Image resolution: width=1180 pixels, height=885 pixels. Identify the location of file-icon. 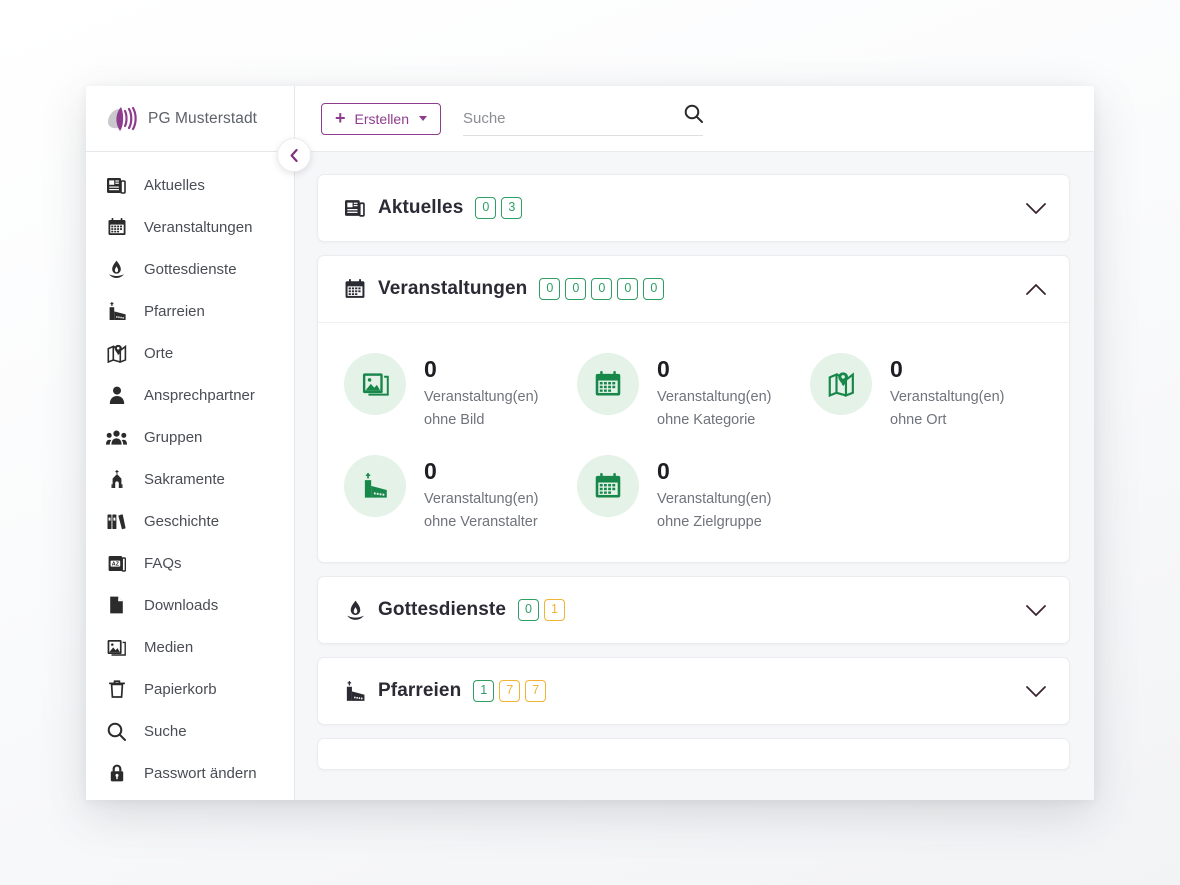
(116, 605).